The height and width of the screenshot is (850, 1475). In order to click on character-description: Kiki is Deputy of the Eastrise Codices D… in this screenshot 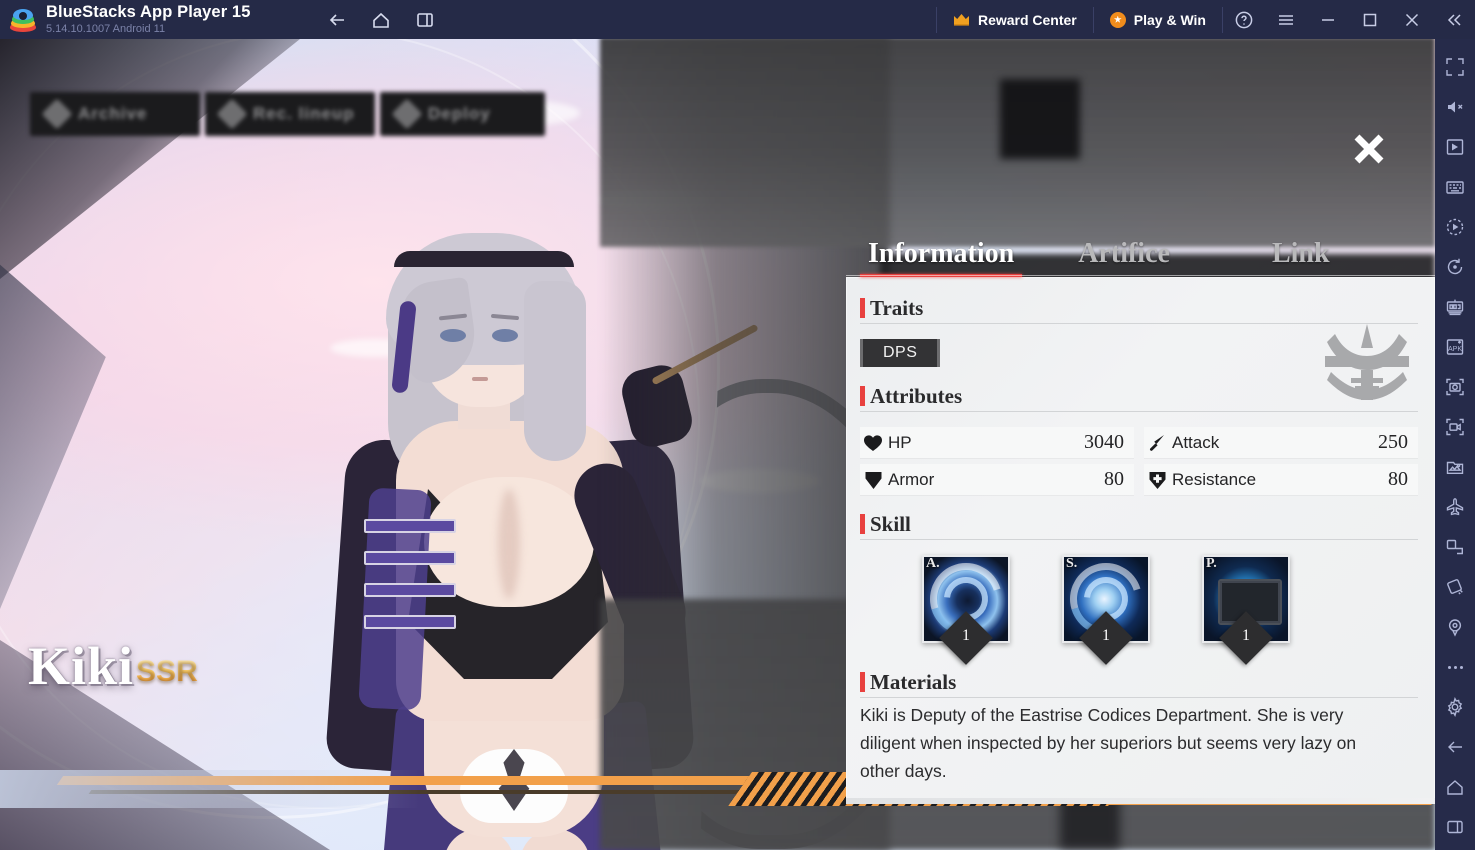, I will do `click(1108, 743)`.